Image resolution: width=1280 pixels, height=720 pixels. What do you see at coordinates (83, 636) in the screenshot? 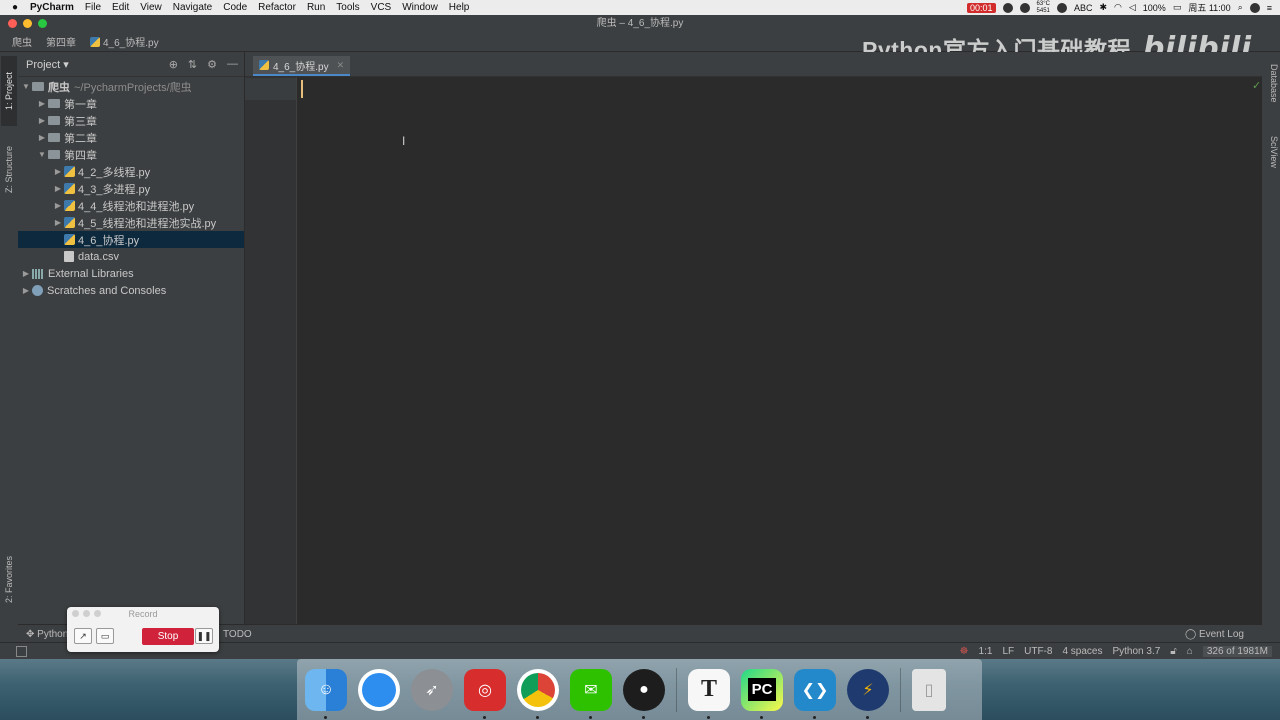
I see `pen-tool-icon: ↗` at bounding box center [83, 636].